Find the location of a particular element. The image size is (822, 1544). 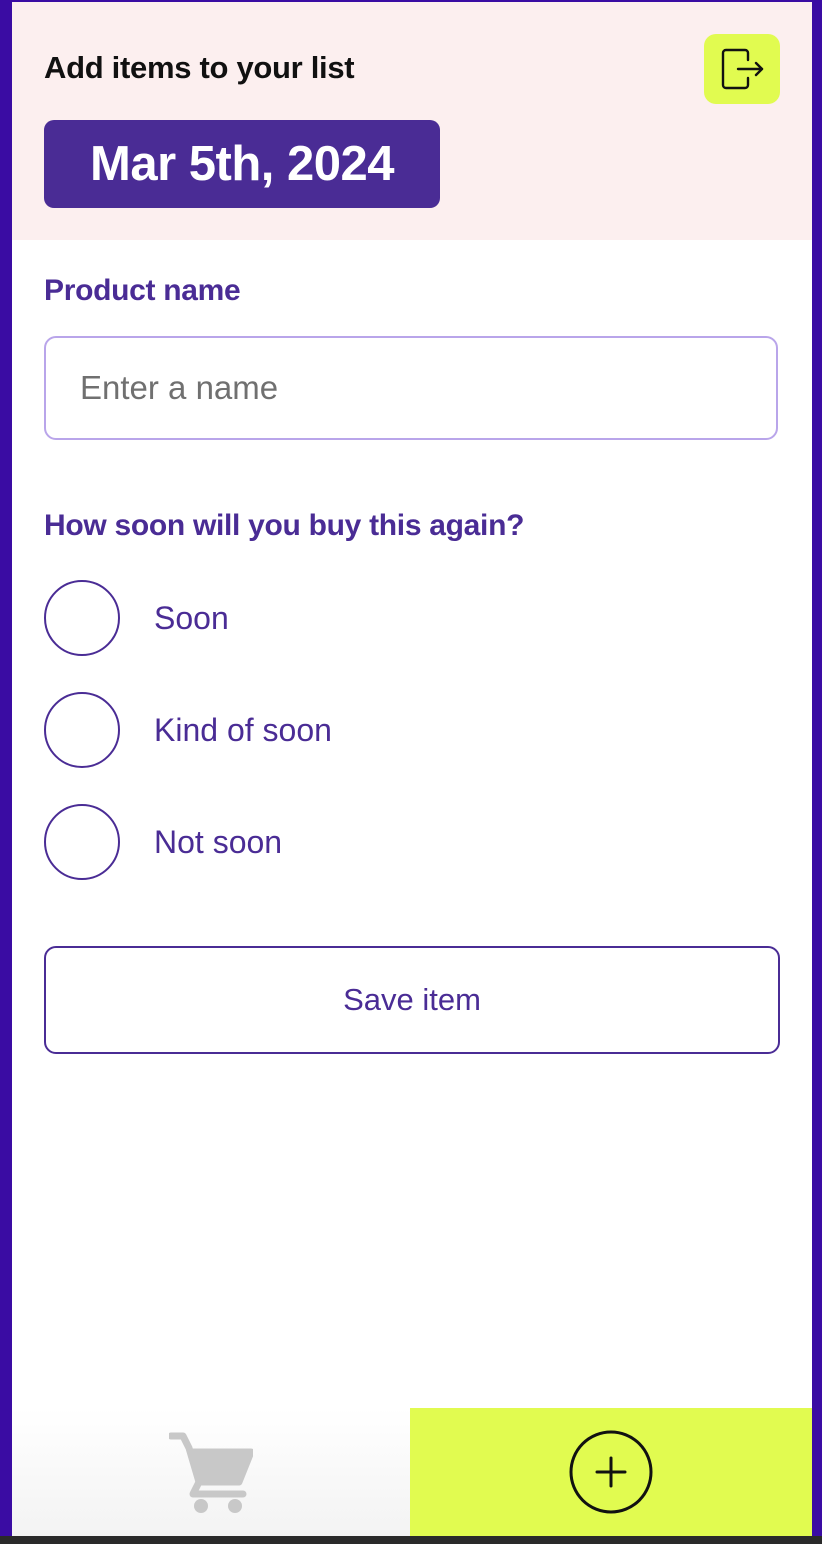

product-name-input is located at coordinates (411, 388).